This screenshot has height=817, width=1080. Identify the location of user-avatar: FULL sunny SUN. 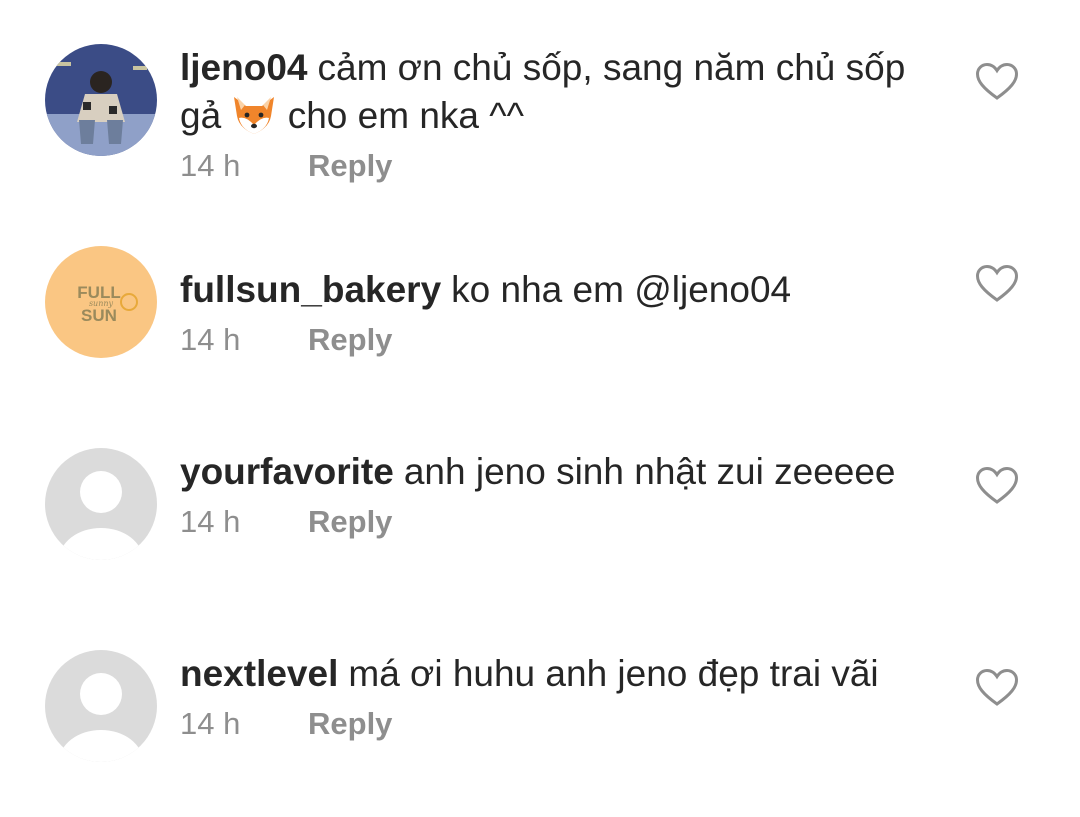
(101, 302).